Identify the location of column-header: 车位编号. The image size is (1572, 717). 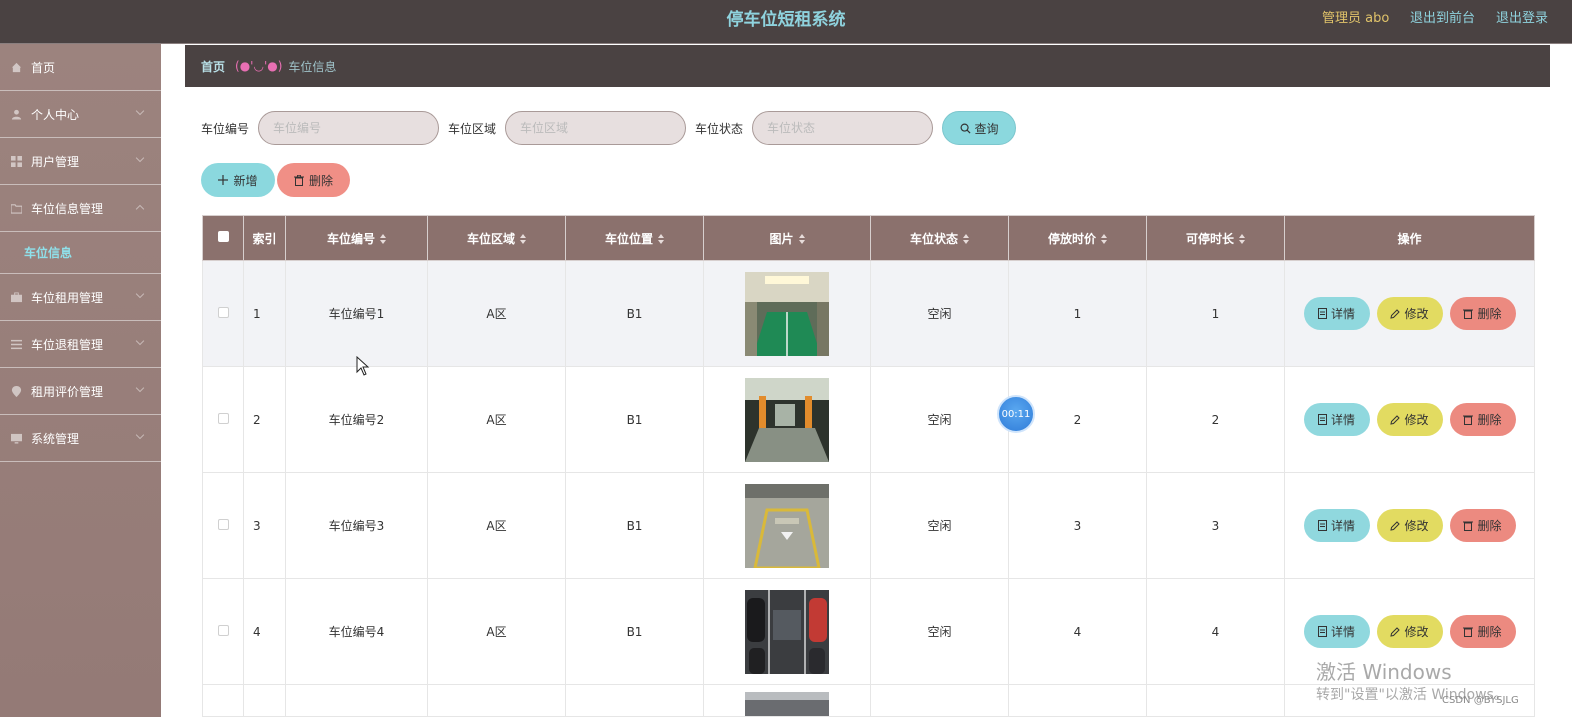
(356, 238).